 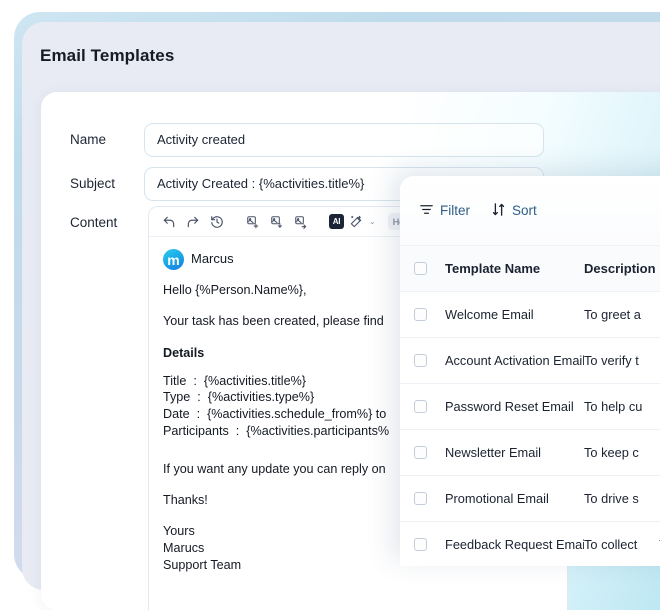 What do you see at coordinates (336, 221) in the screenshot?
I see `ai-badge-icon: AI` at bounding box center [336, 221].